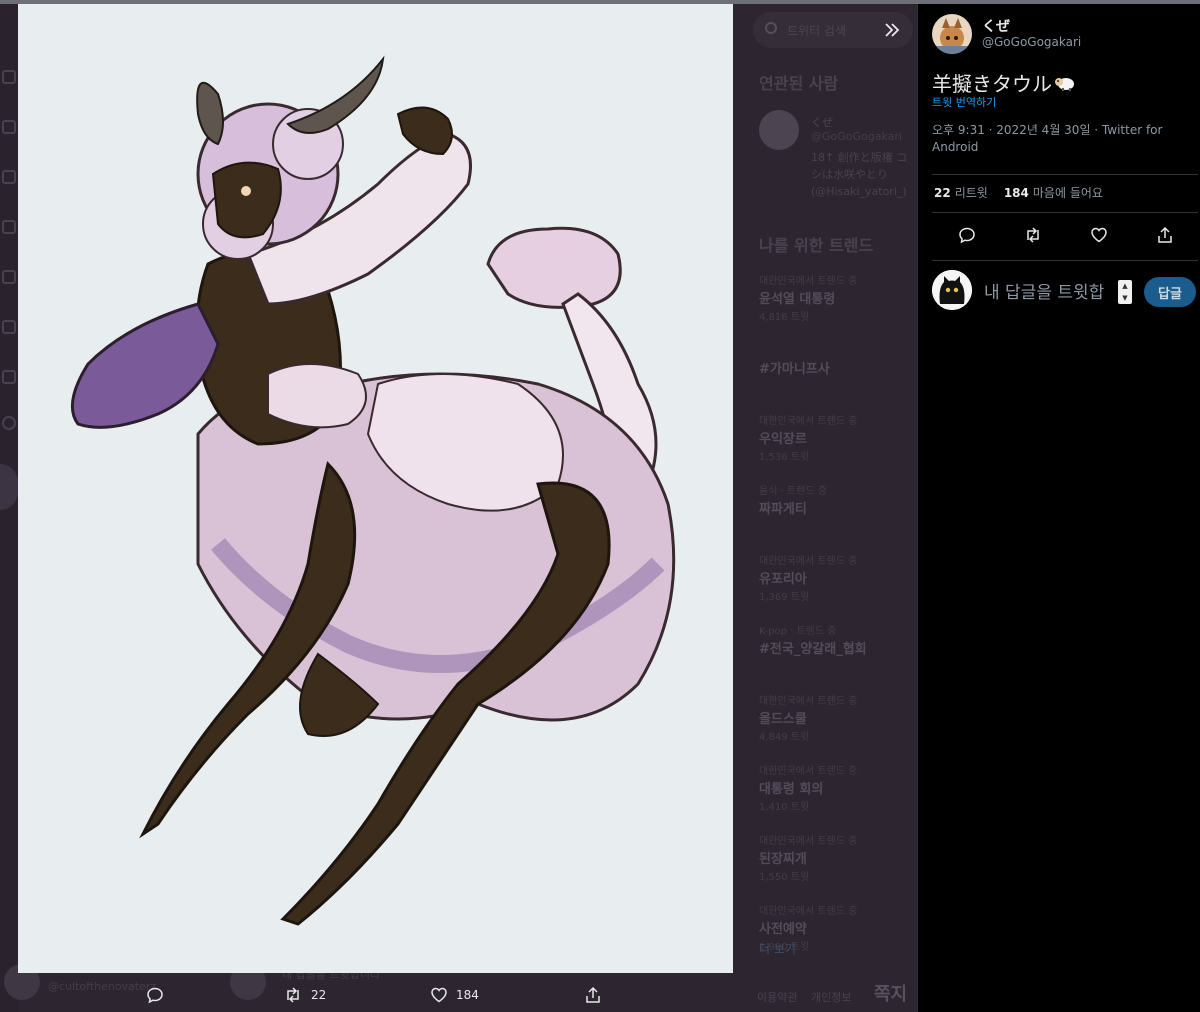  Describe the element at coordinates (9, 327) in the screenshot. I see `lists-icon` at that location.